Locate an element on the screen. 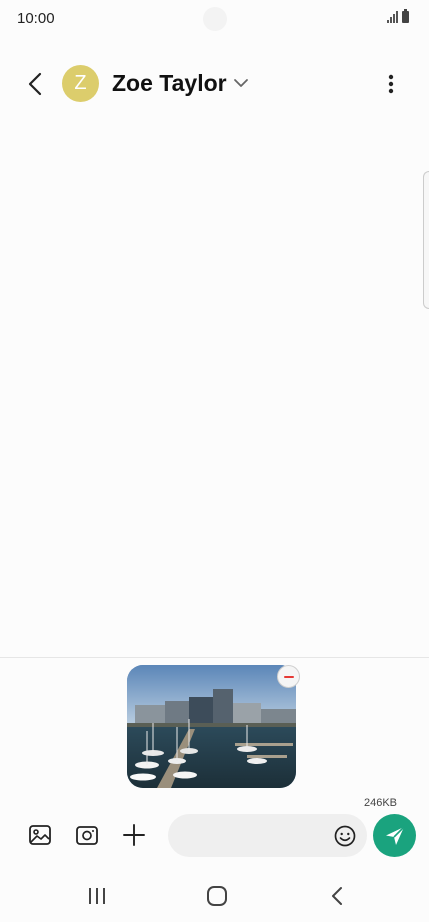 The width and height of the screenshot is (429, 922). recent-apps-icon is located at coordinates (97, 896).